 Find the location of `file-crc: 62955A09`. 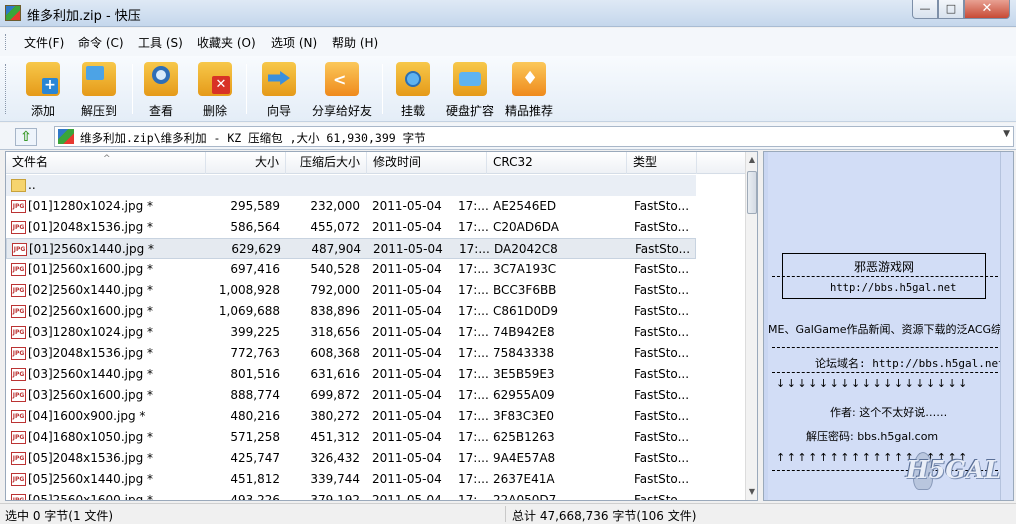

file-crc: 62955A09 is located at coordinates (524, 395).